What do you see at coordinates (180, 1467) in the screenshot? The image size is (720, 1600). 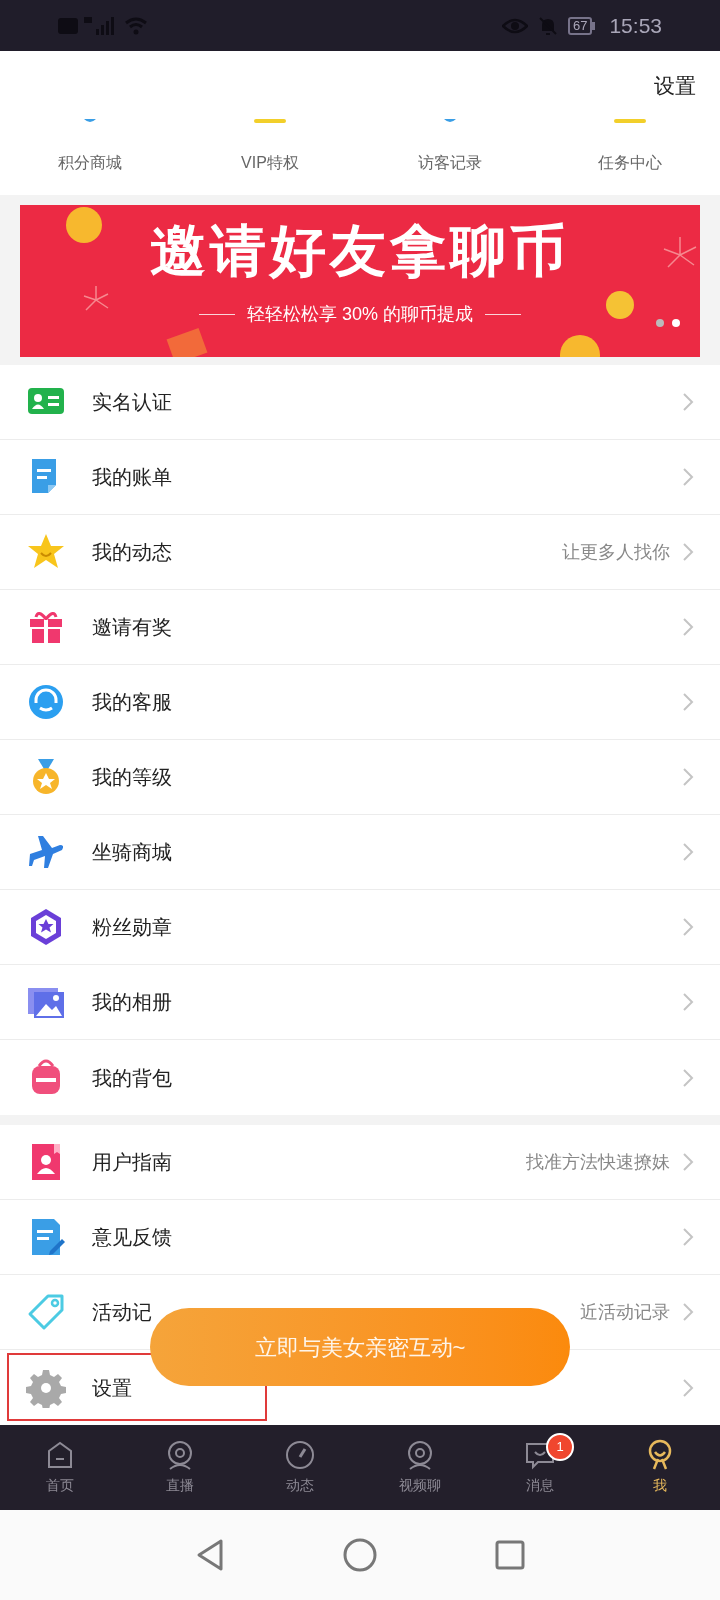 I see `nav-tab: 直播` at bounding box center [180, 1467].